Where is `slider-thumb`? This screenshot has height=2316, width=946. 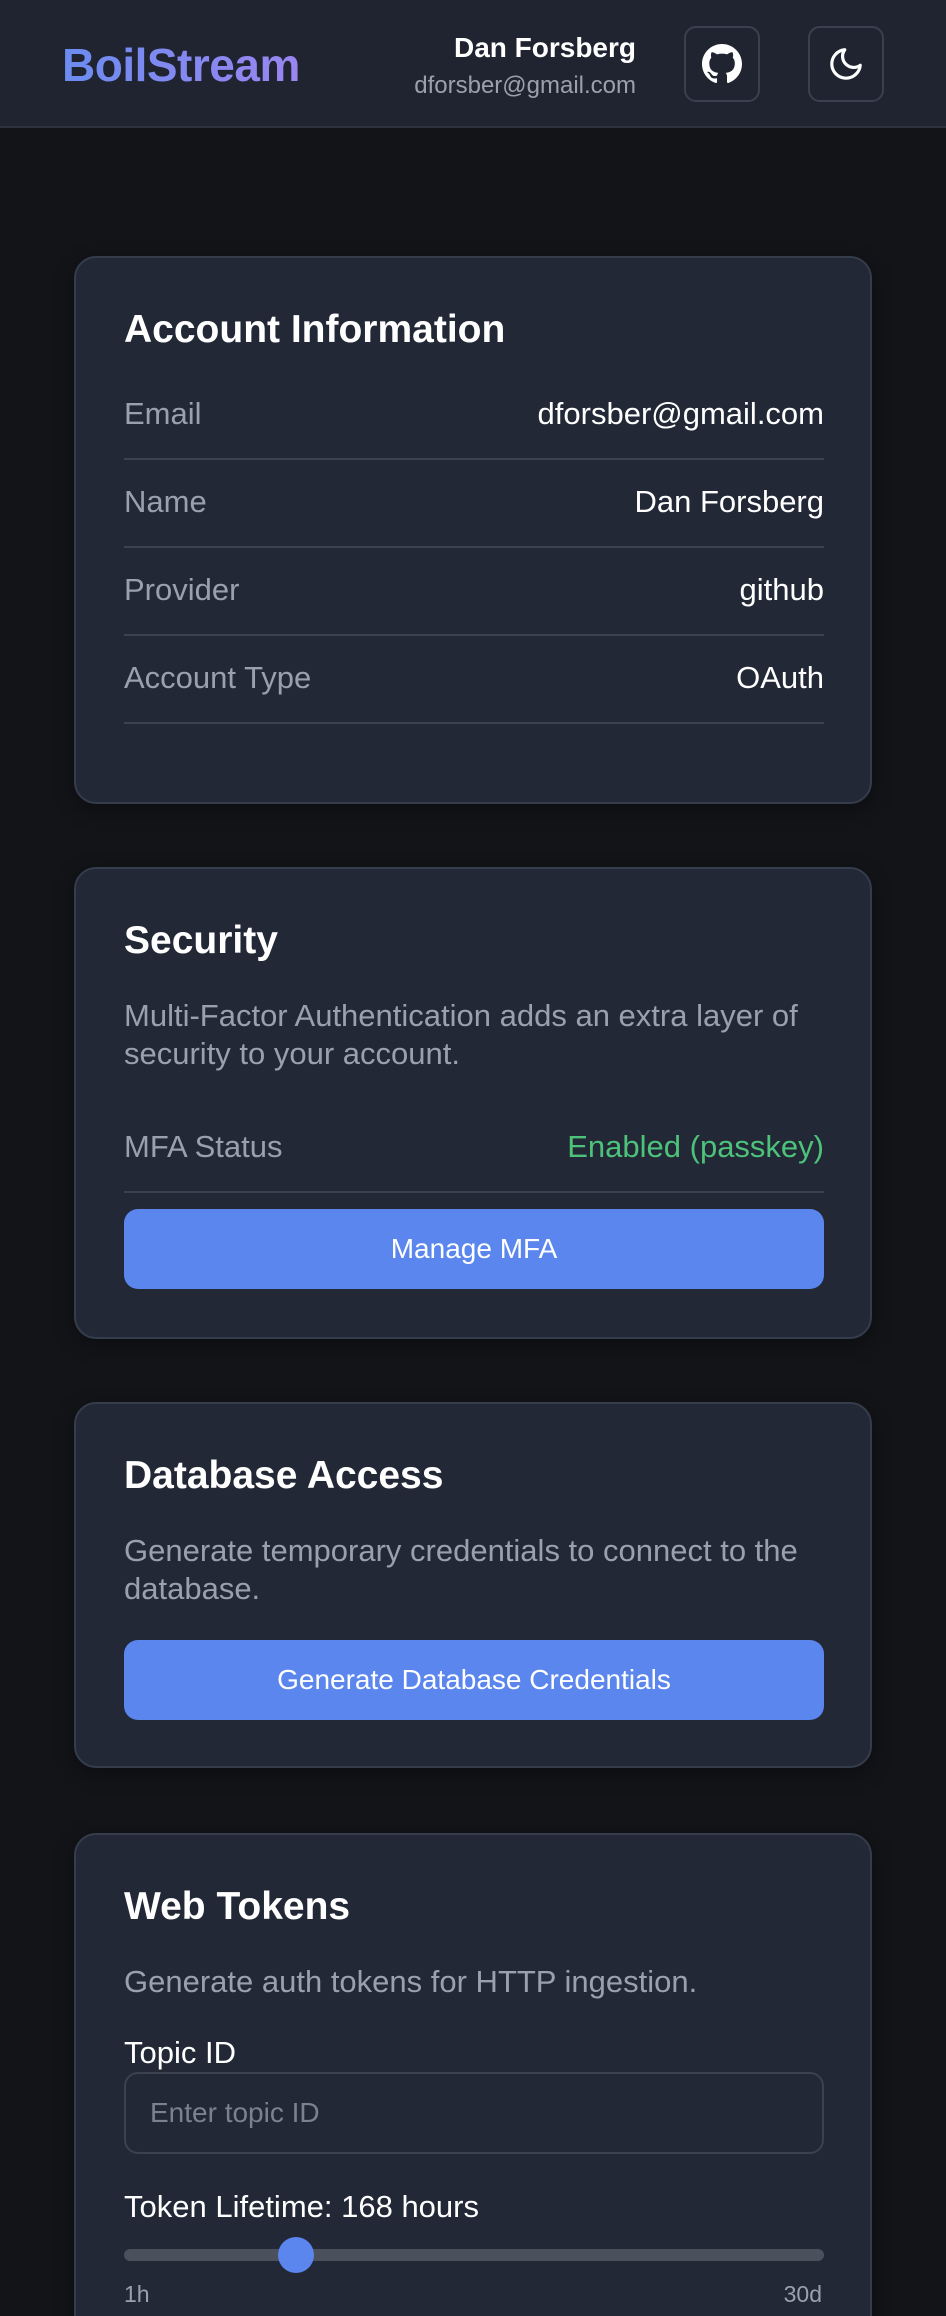 slider-thumb is located at coordinates (295, 2255).